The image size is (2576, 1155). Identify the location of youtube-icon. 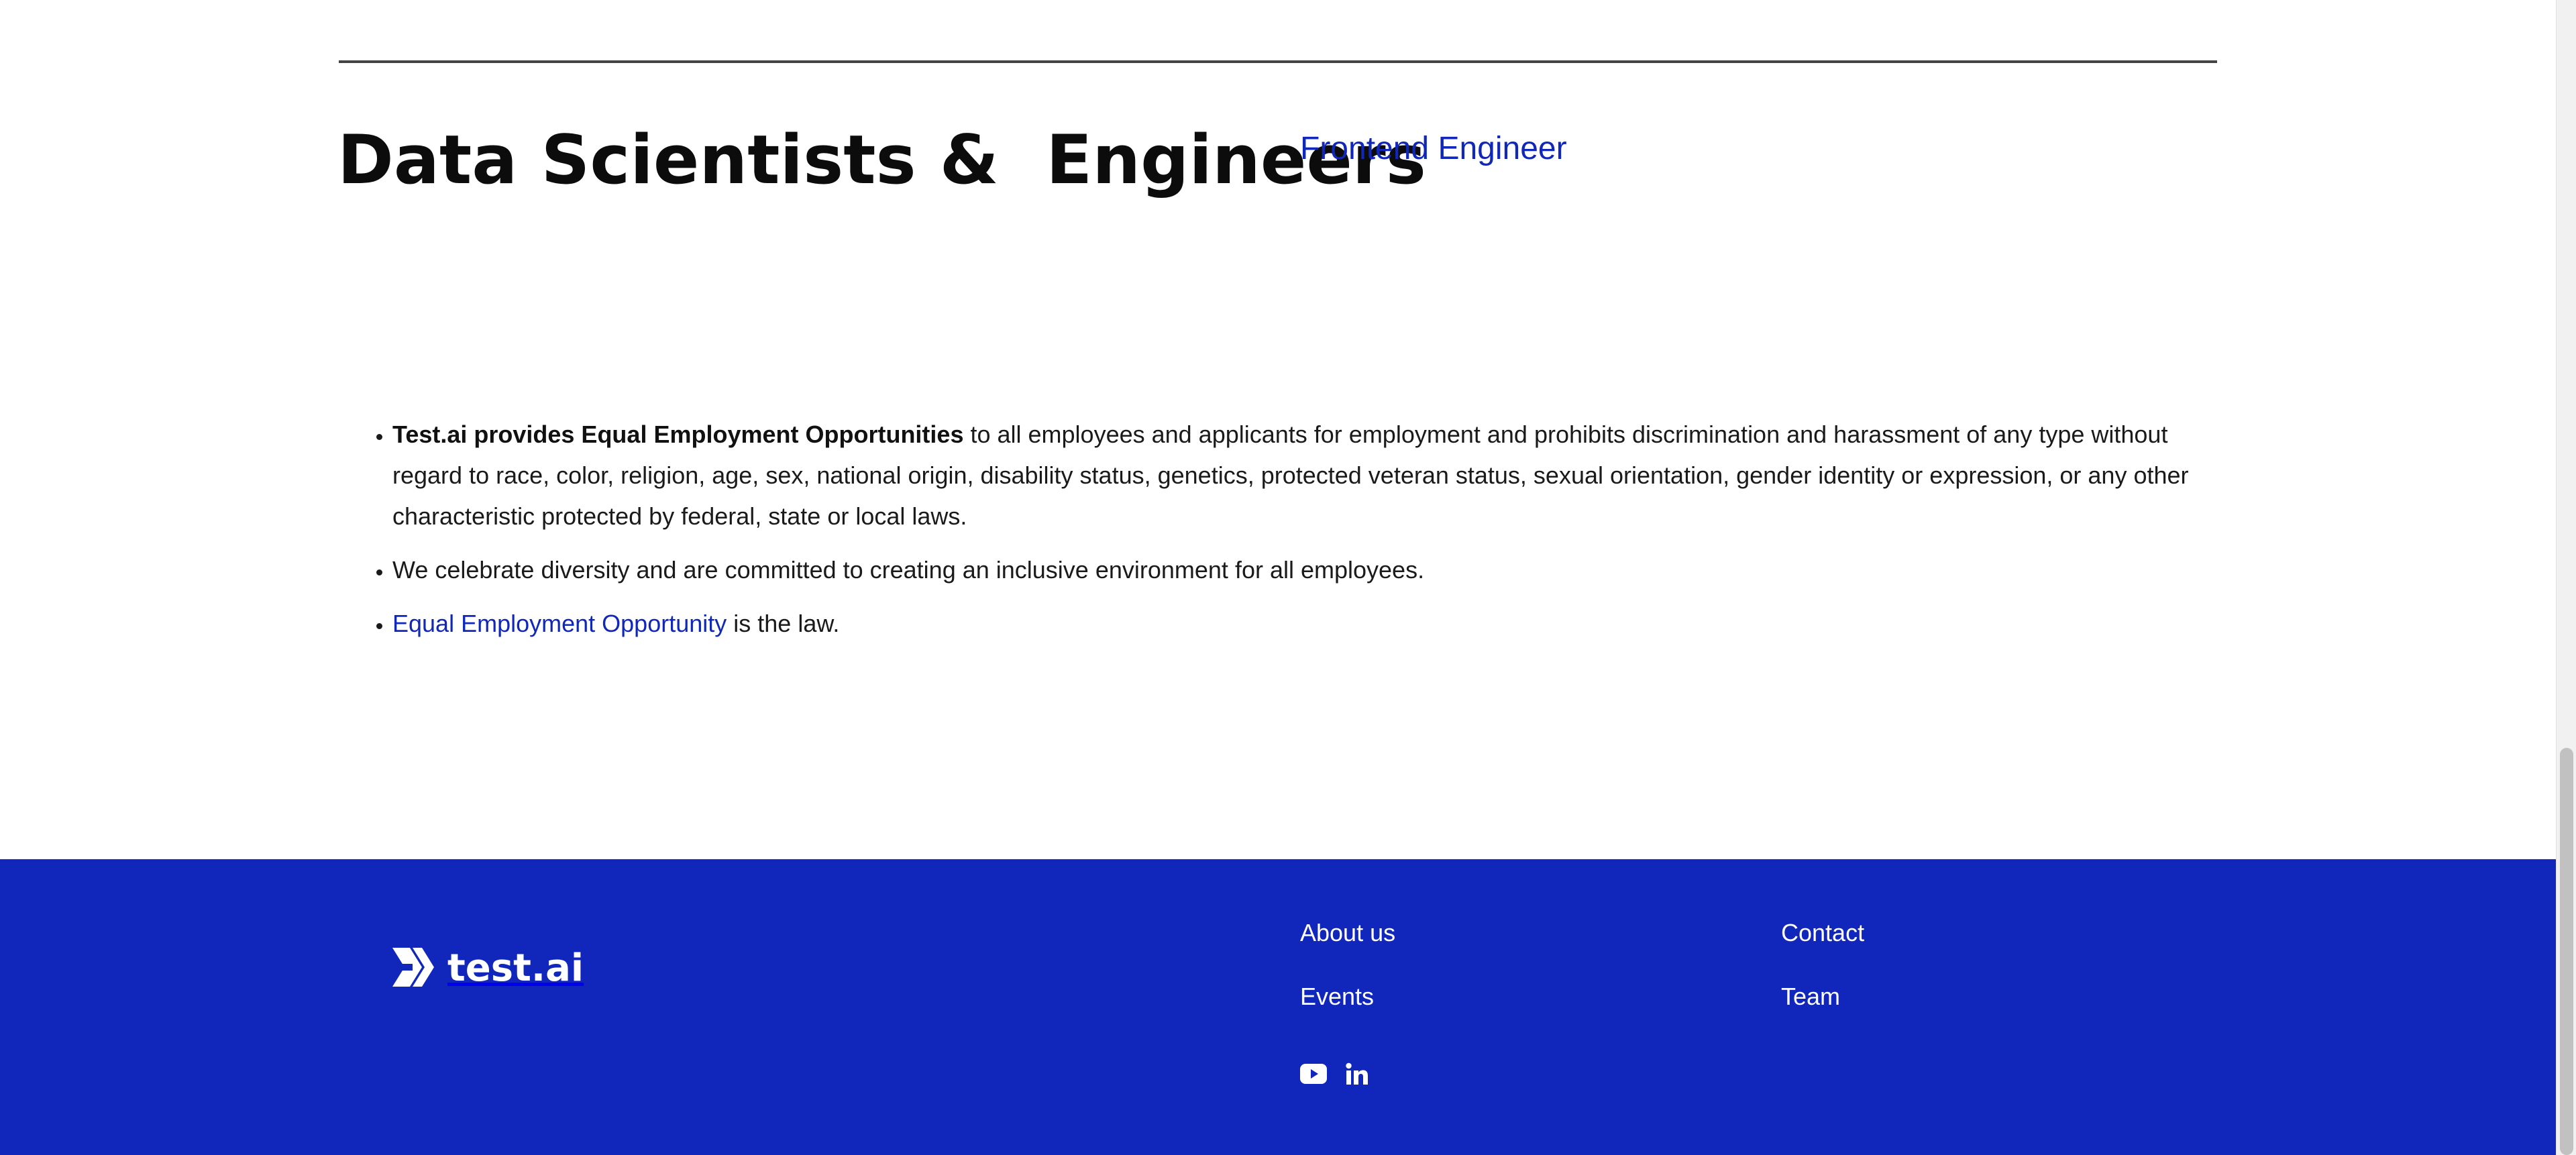
(1313, 1074).